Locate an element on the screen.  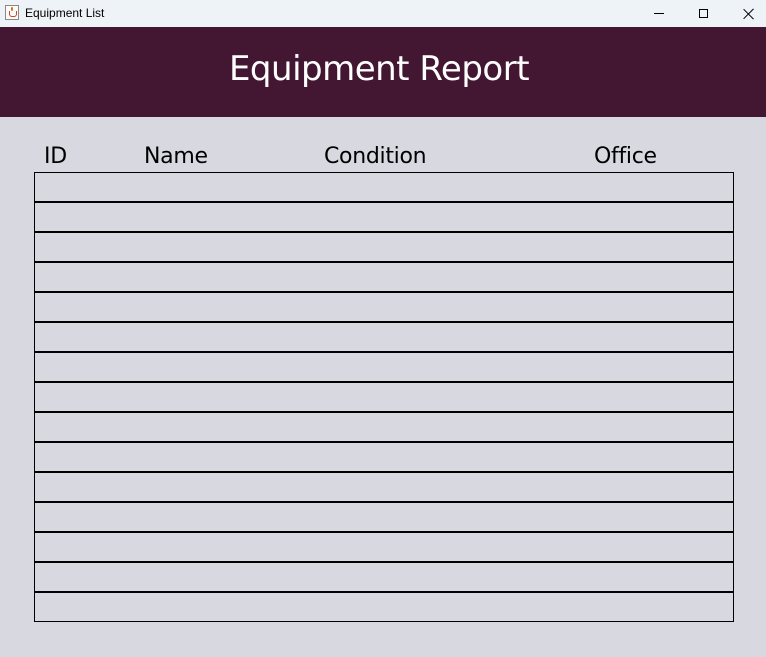
window-title: Equipment List is located at coordinates (65, 13).